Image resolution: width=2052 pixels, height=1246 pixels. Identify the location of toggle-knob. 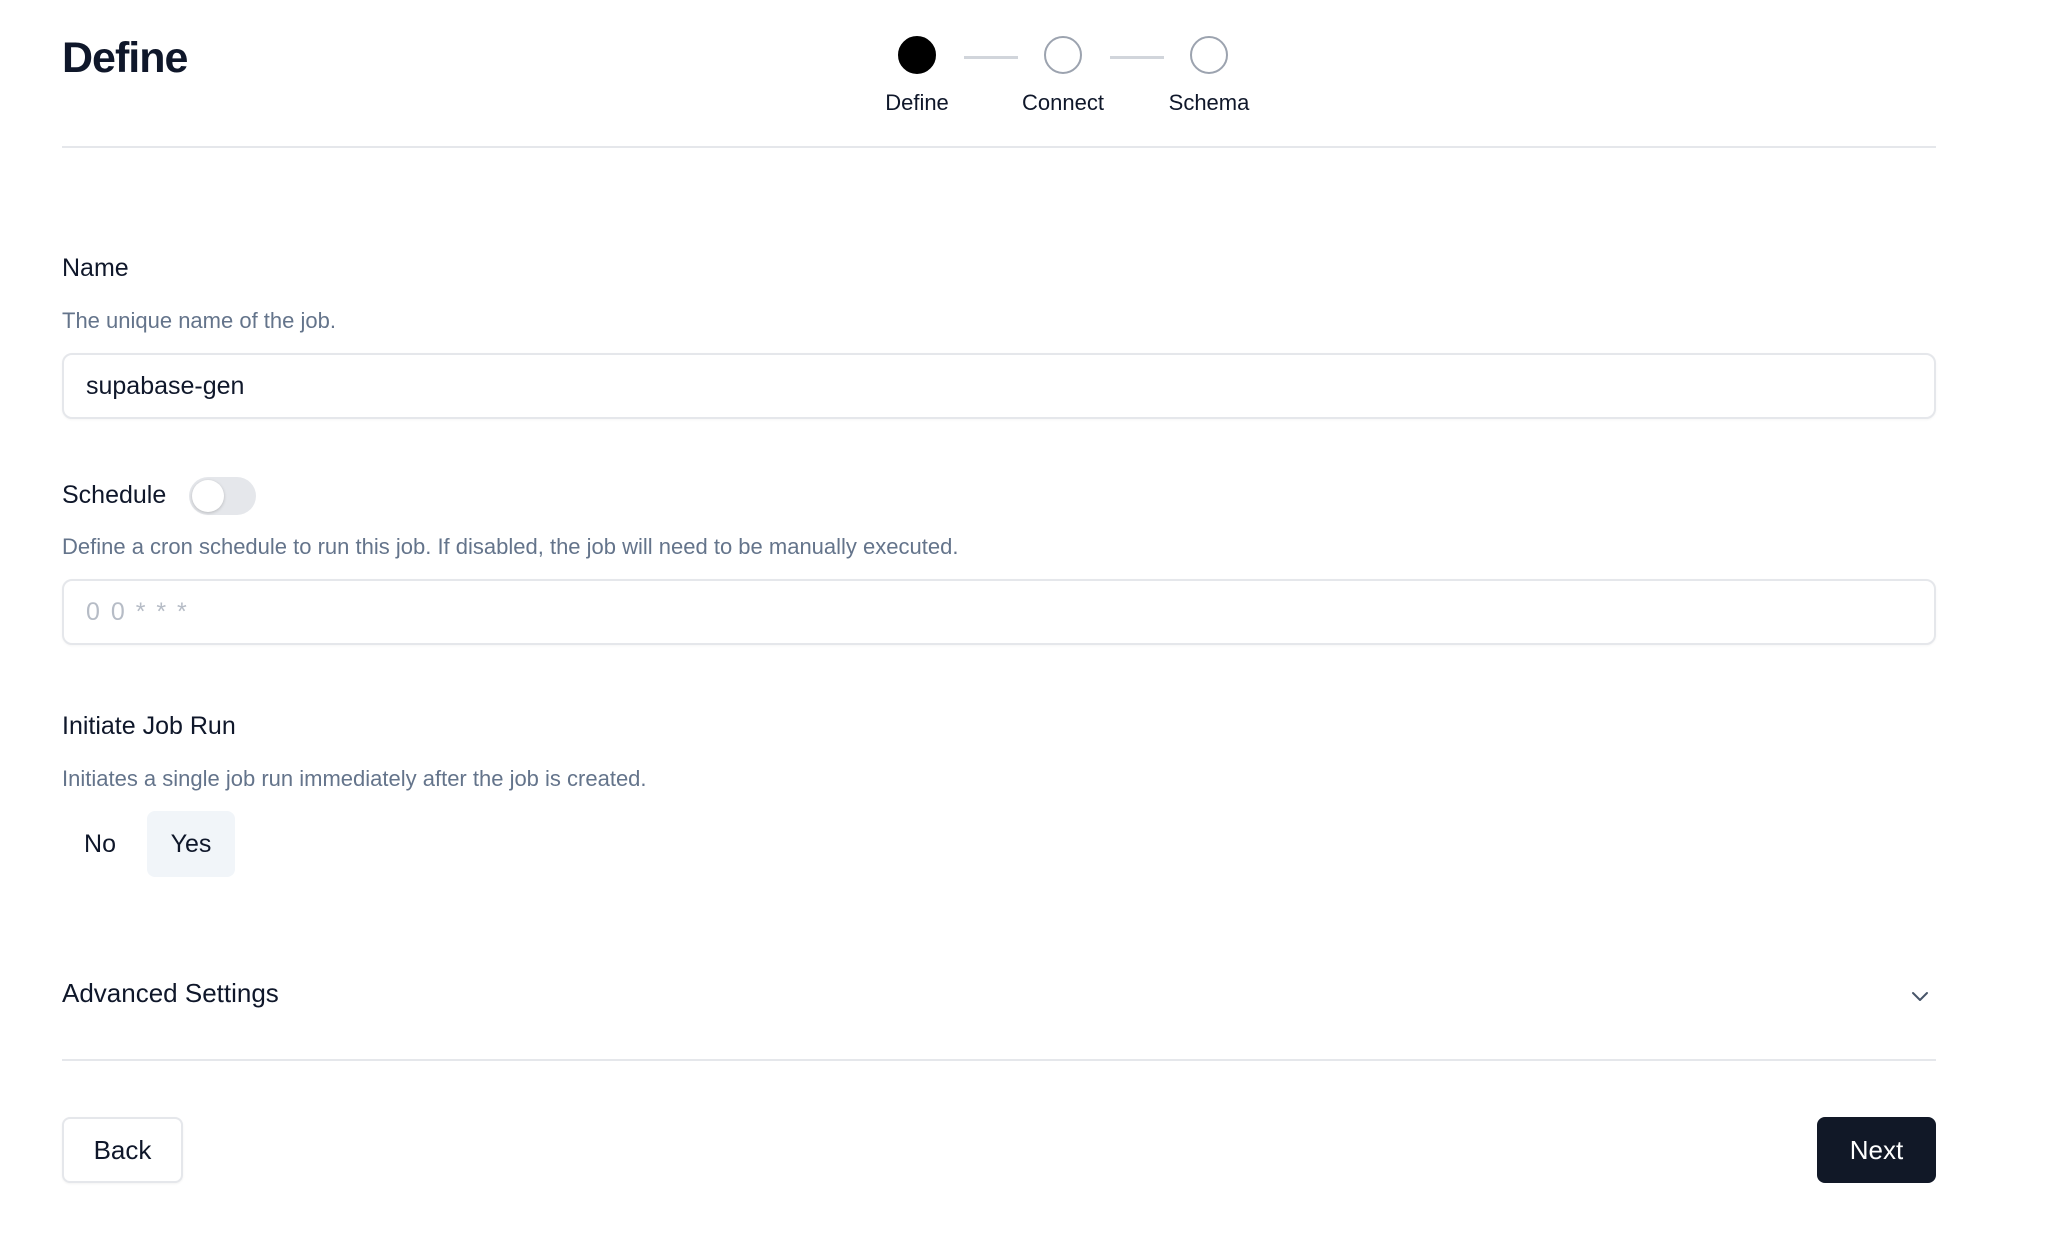
(208, 496).